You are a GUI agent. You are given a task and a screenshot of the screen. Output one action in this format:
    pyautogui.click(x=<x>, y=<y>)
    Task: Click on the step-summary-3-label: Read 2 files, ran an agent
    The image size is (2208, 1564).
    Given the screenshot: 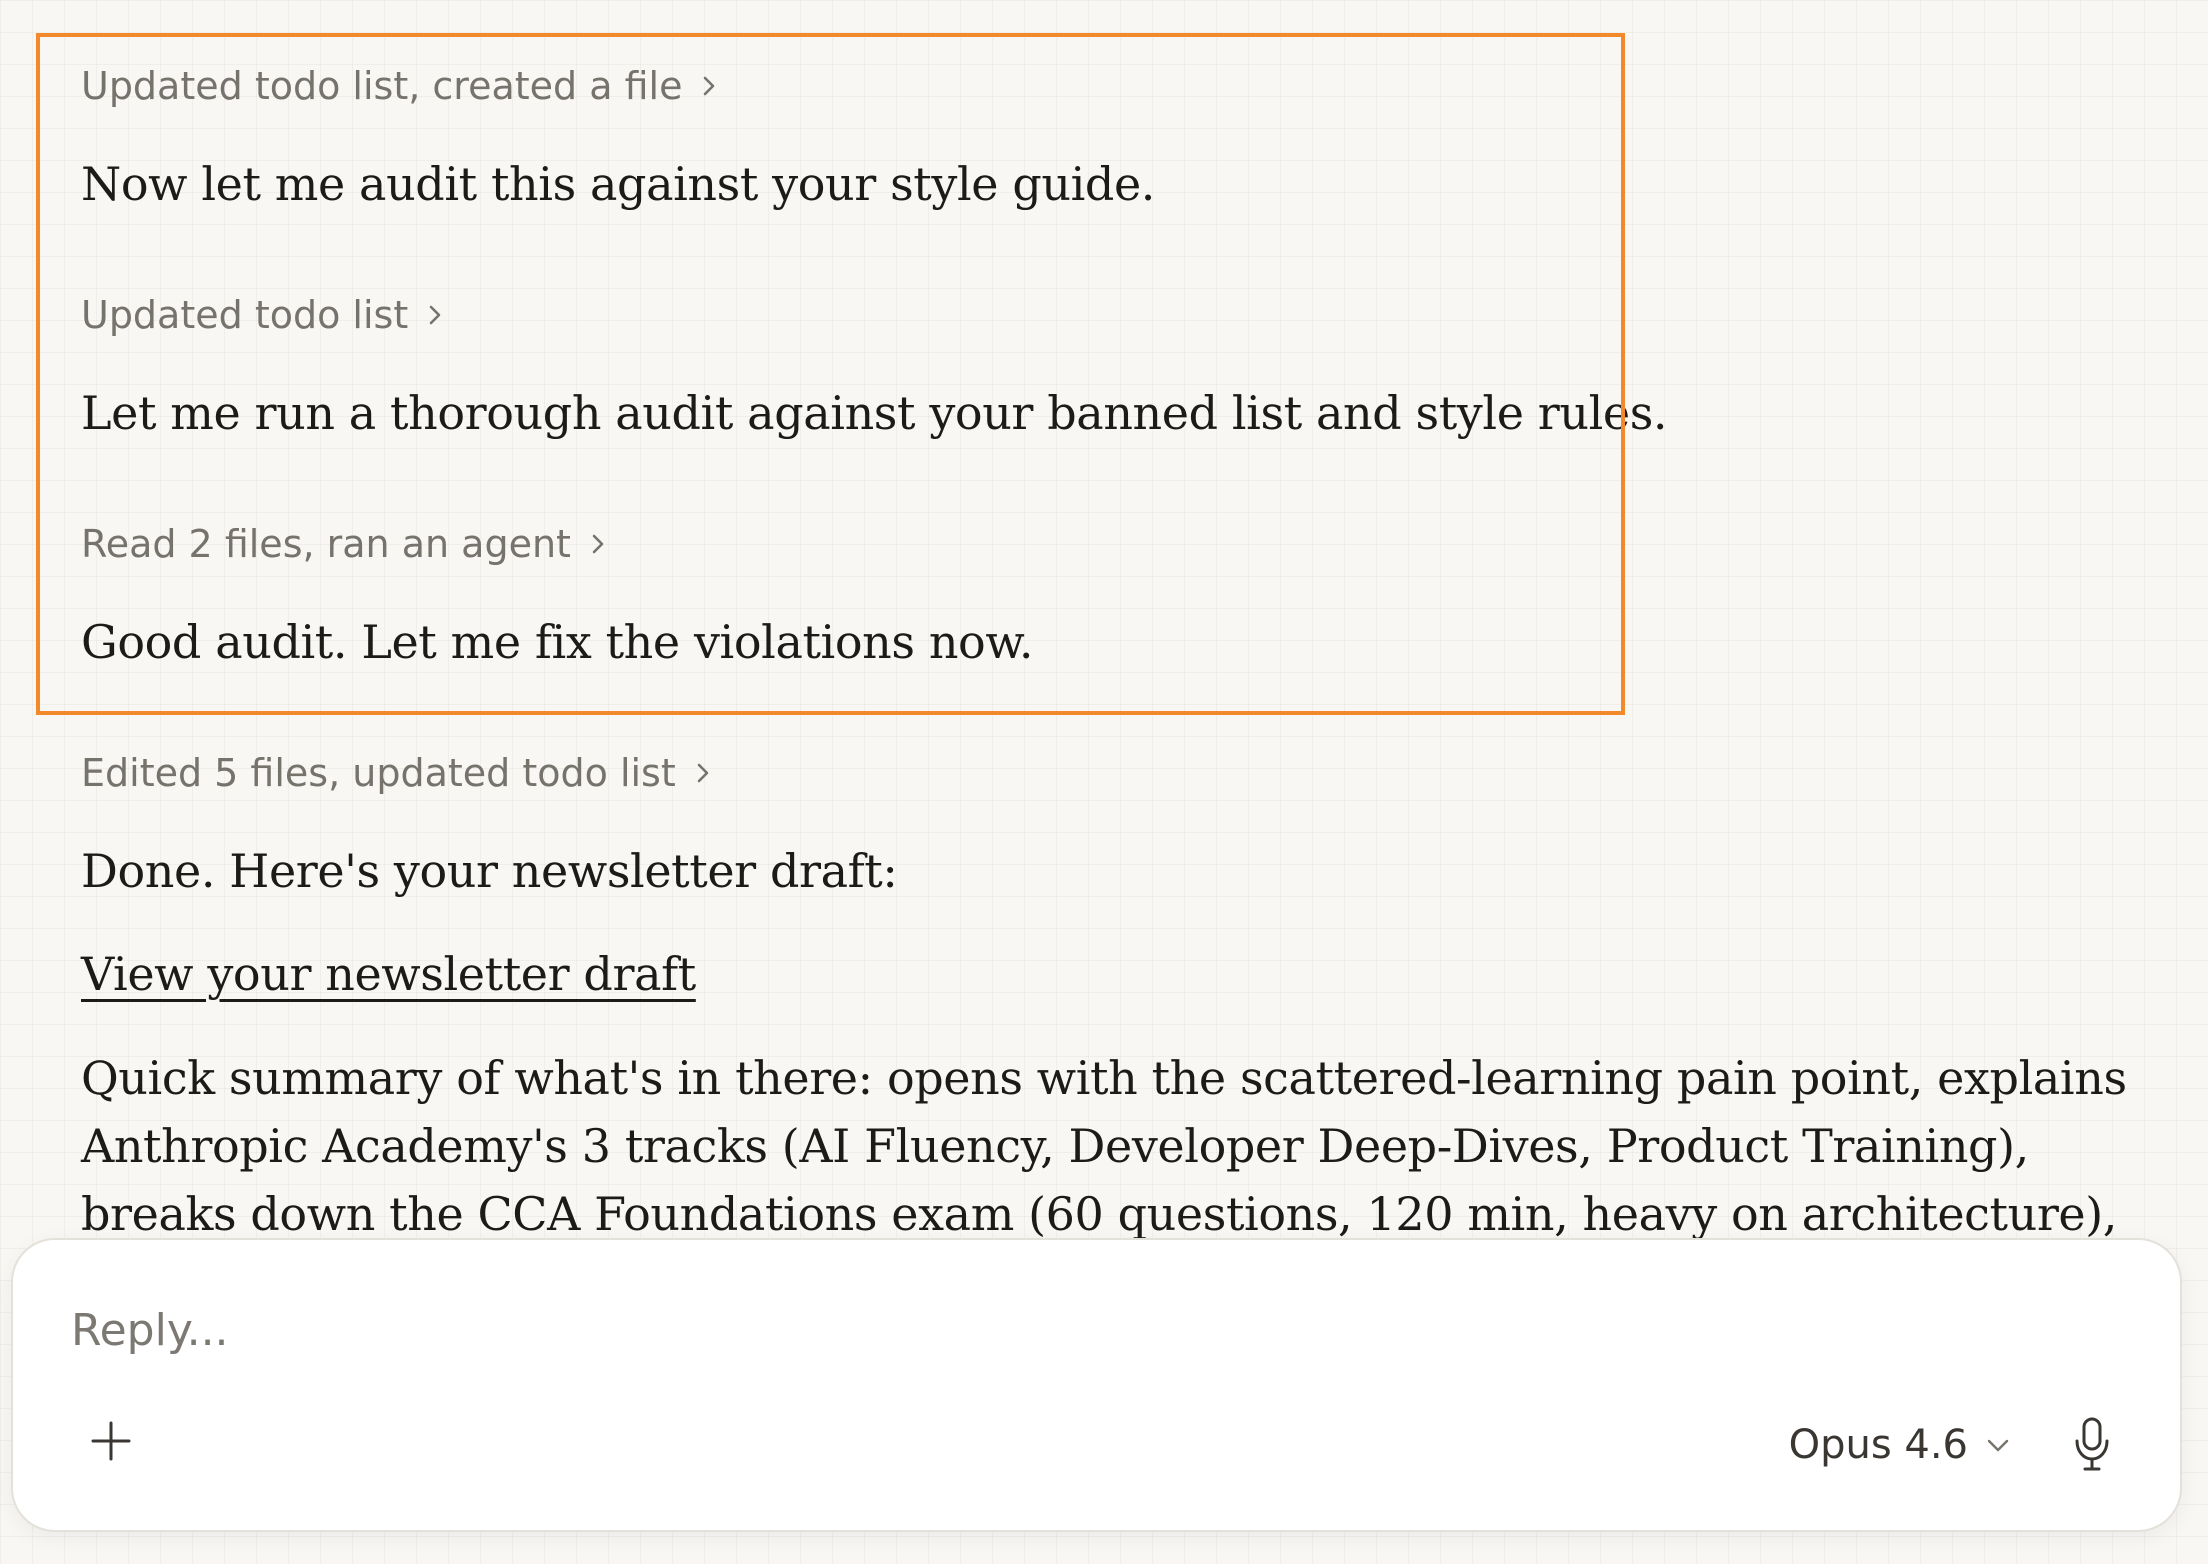 What is the action you would take?
    pyautogui.click(x=326, y=544)
    